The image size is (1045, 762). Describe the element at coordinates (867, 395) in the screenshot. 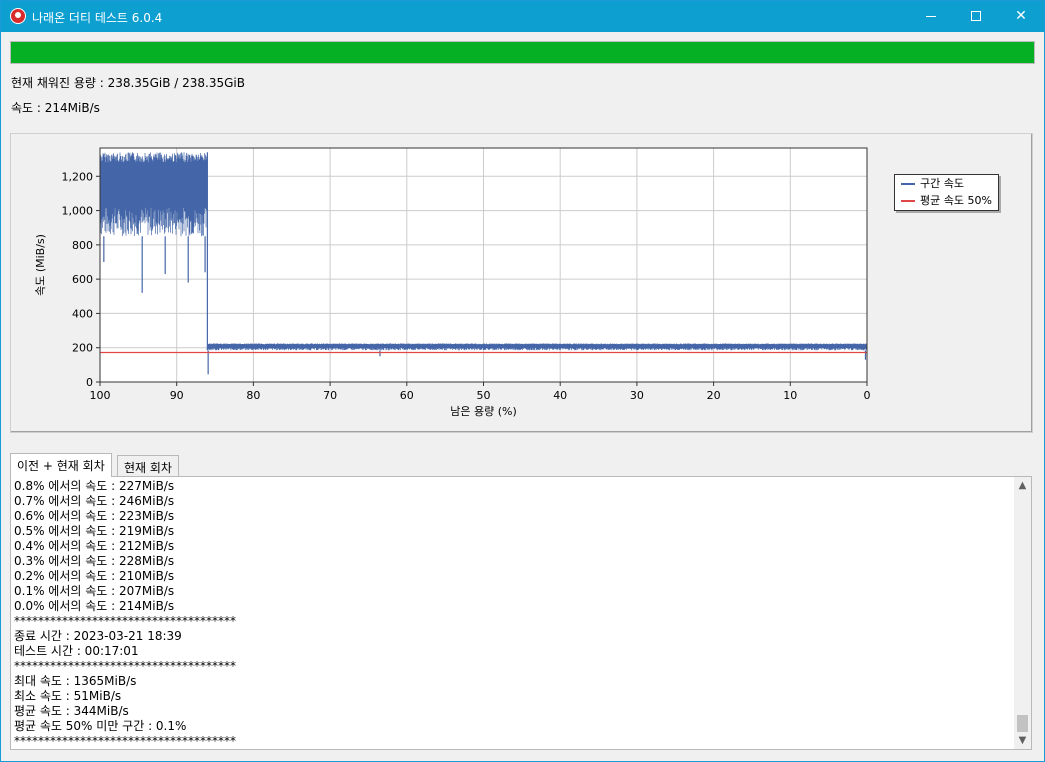

I see `x-tick-label: 0` at that location.